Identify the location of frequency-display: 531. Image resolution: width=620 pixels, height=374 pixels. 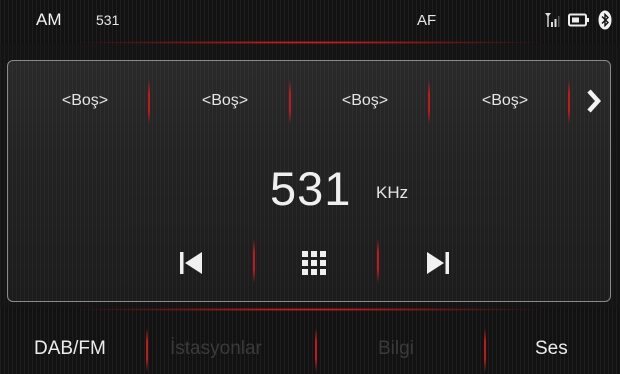
(311, 188).